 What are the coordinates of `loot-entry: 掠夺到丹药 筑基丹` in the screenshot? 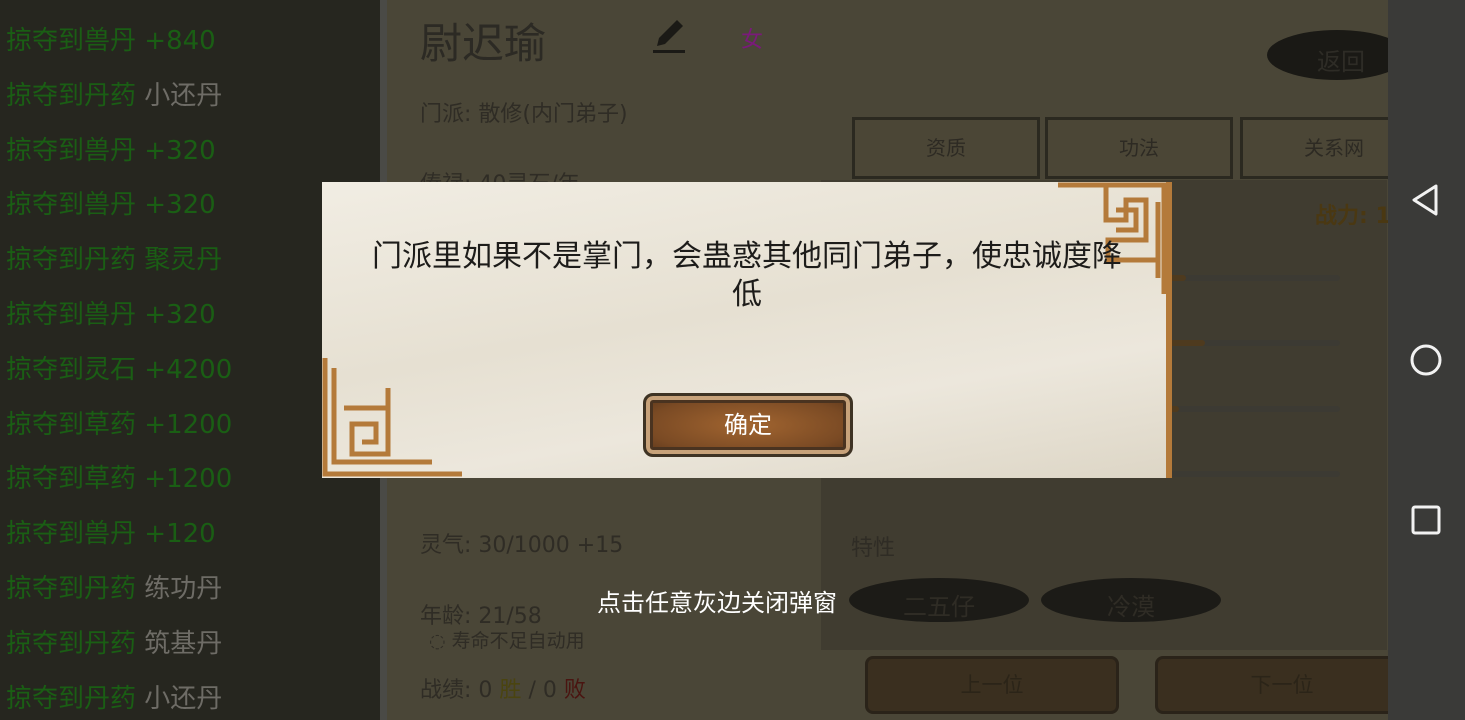 It's located at (191, 652).